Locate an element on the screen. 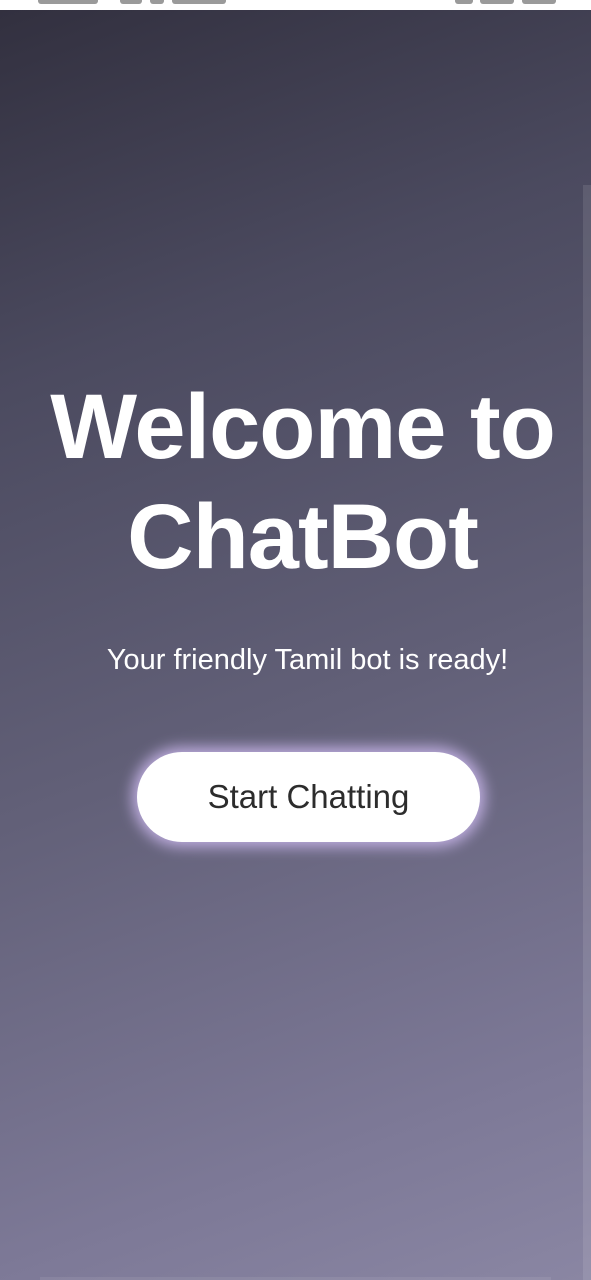  battery-icon is located at coordinates (539, 2).